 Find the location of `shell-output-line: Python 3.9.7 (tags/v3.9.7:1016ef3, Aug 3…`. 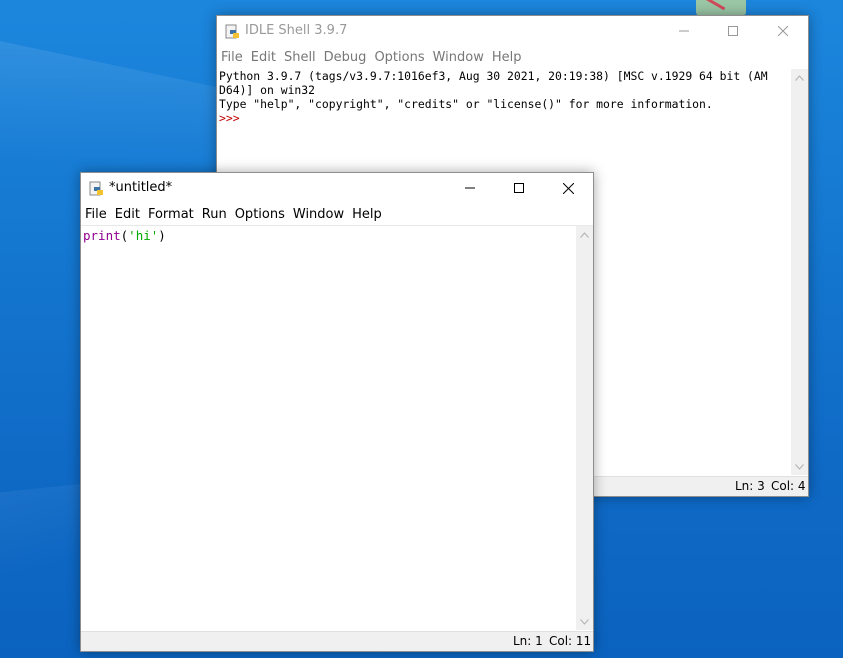

shell-output-line: Python 3.9.7 (tags/v3.9.7:1016ef3, Aug 3… is located at coordinates (493, 76).